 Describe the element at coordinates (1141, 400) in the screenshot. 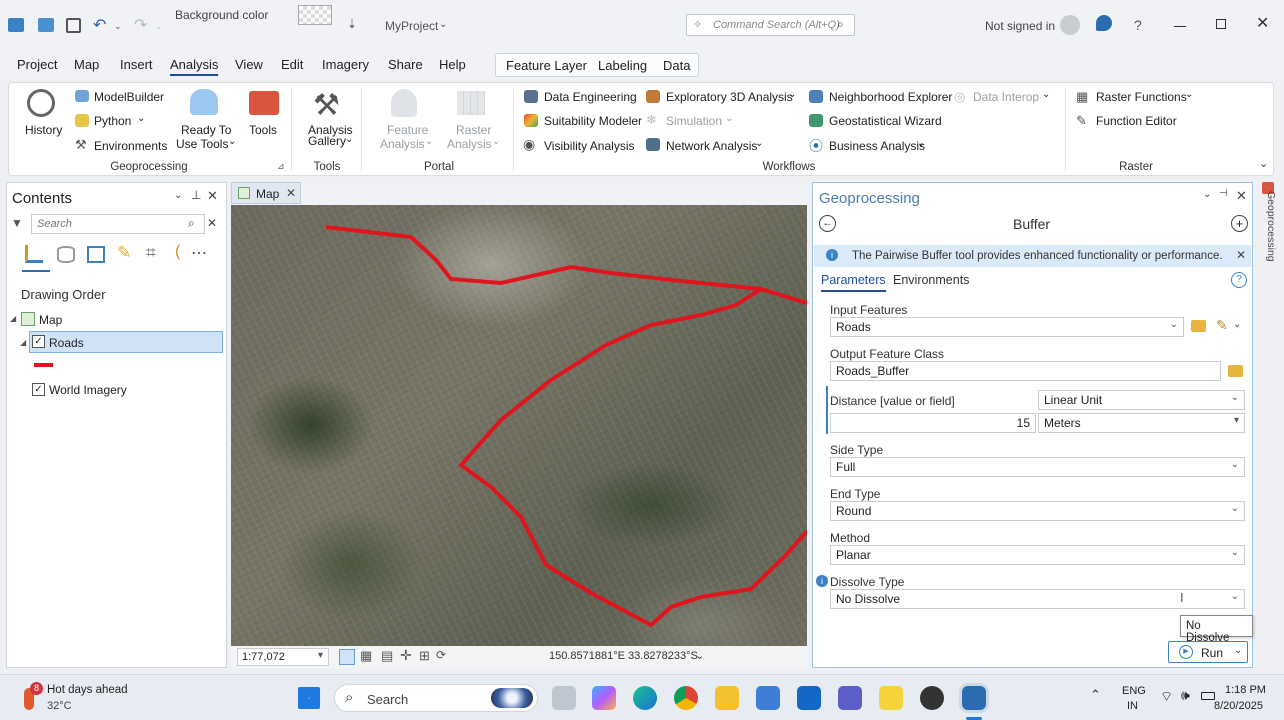

I see `distance-type-dropdown: Linear Unit ⌄` at that location.